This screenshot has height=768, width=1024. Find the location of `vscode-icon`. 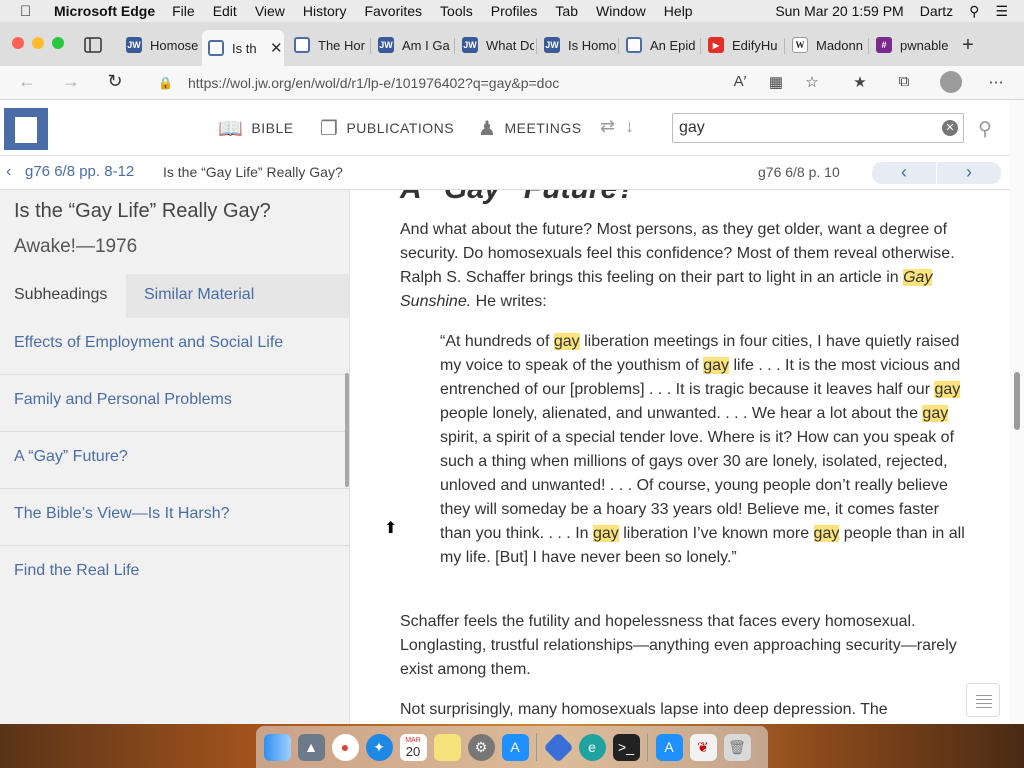

vscode-icon is located at coordinates (558, 747).